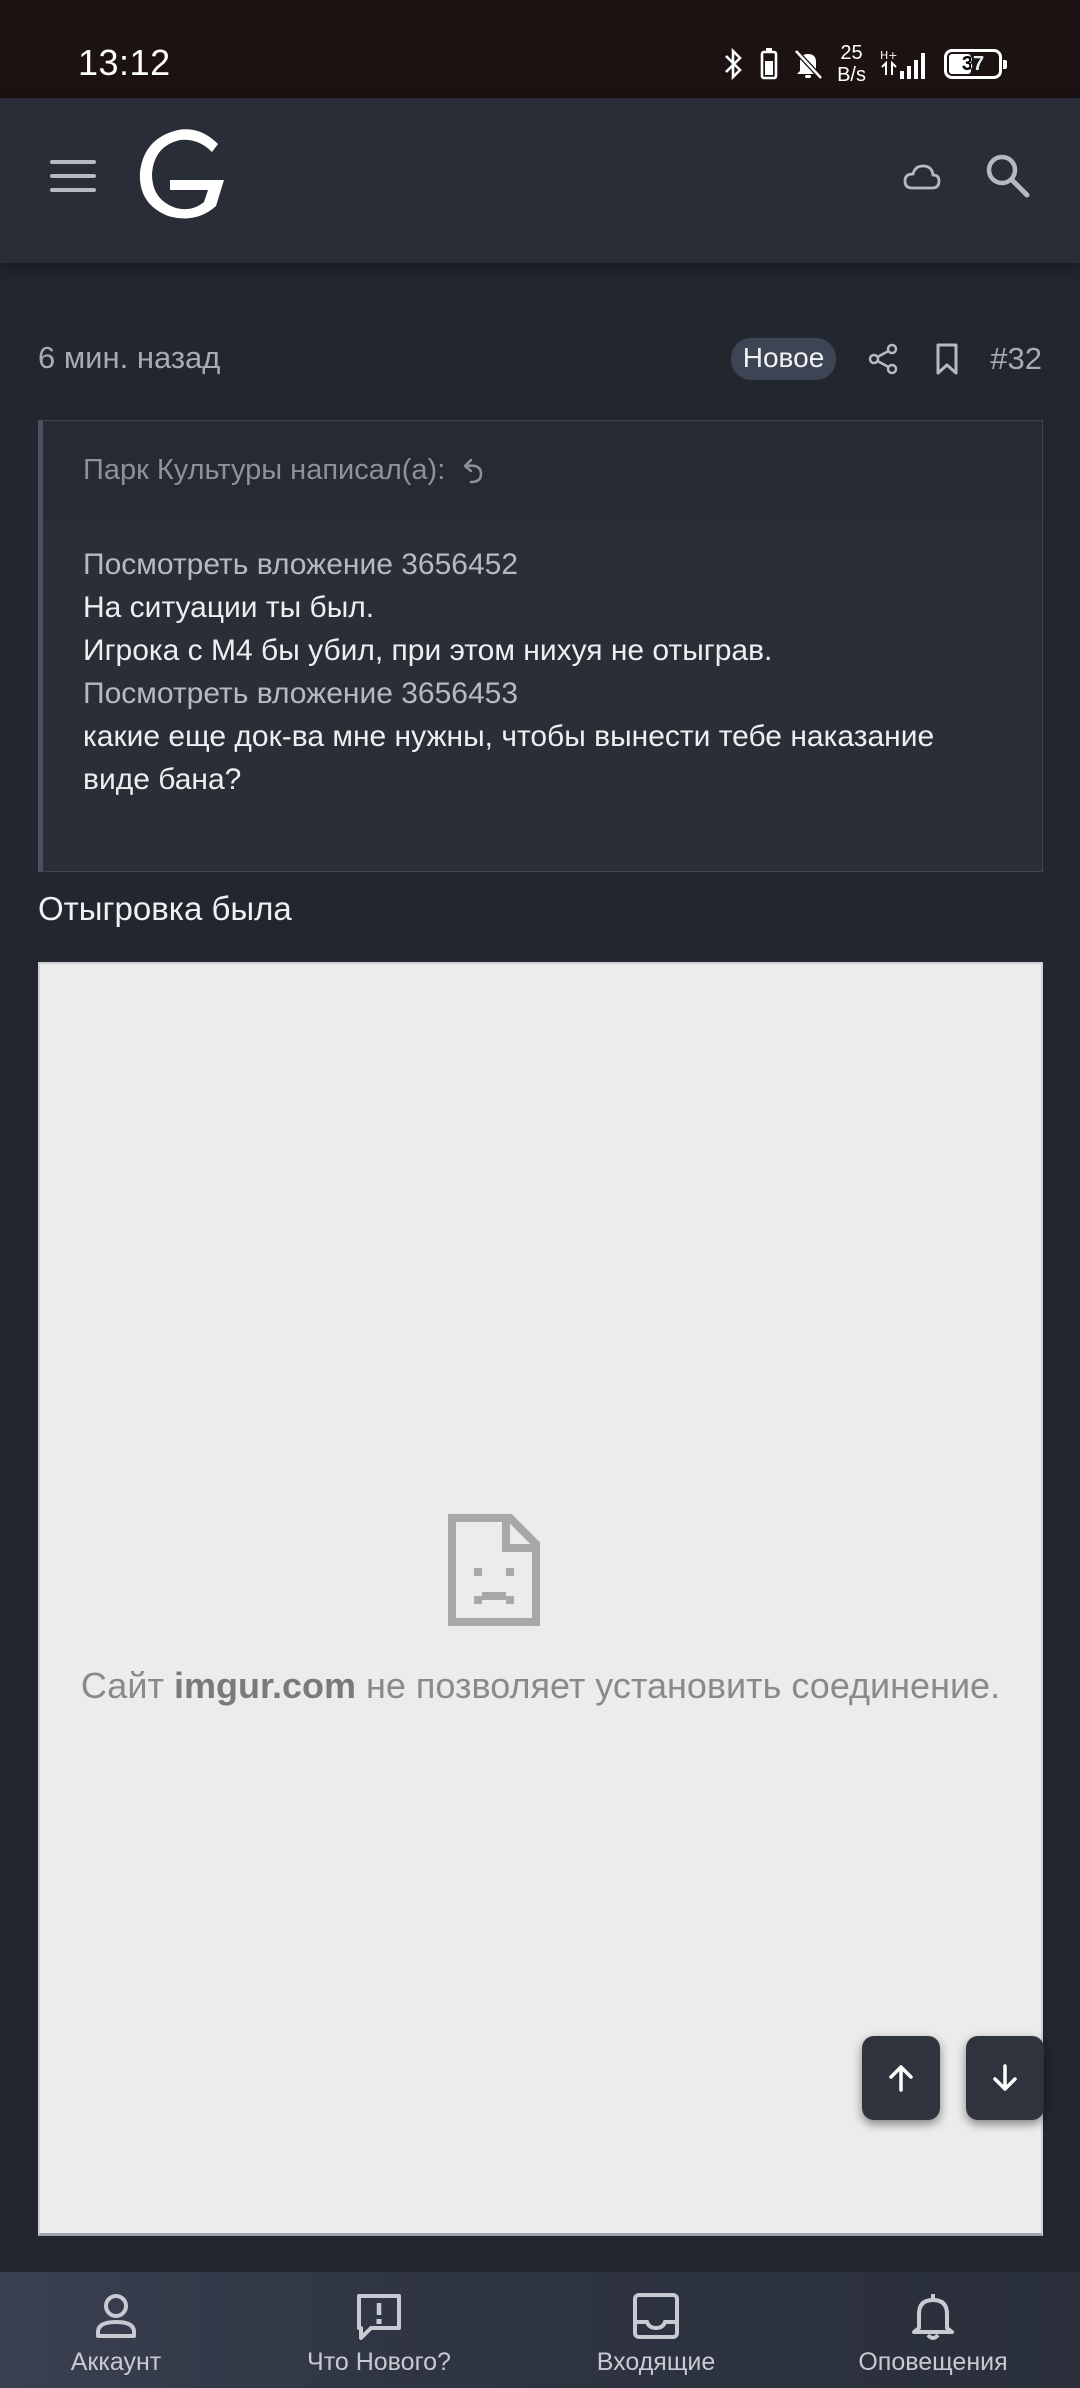 Image resolution: width=1080 pixels, height=2388 pixels. What do you see at coordinates (165, 908) in the screenshot?
I see `post-reply-text: Отыгровка была` at bounding box center [165, 908].